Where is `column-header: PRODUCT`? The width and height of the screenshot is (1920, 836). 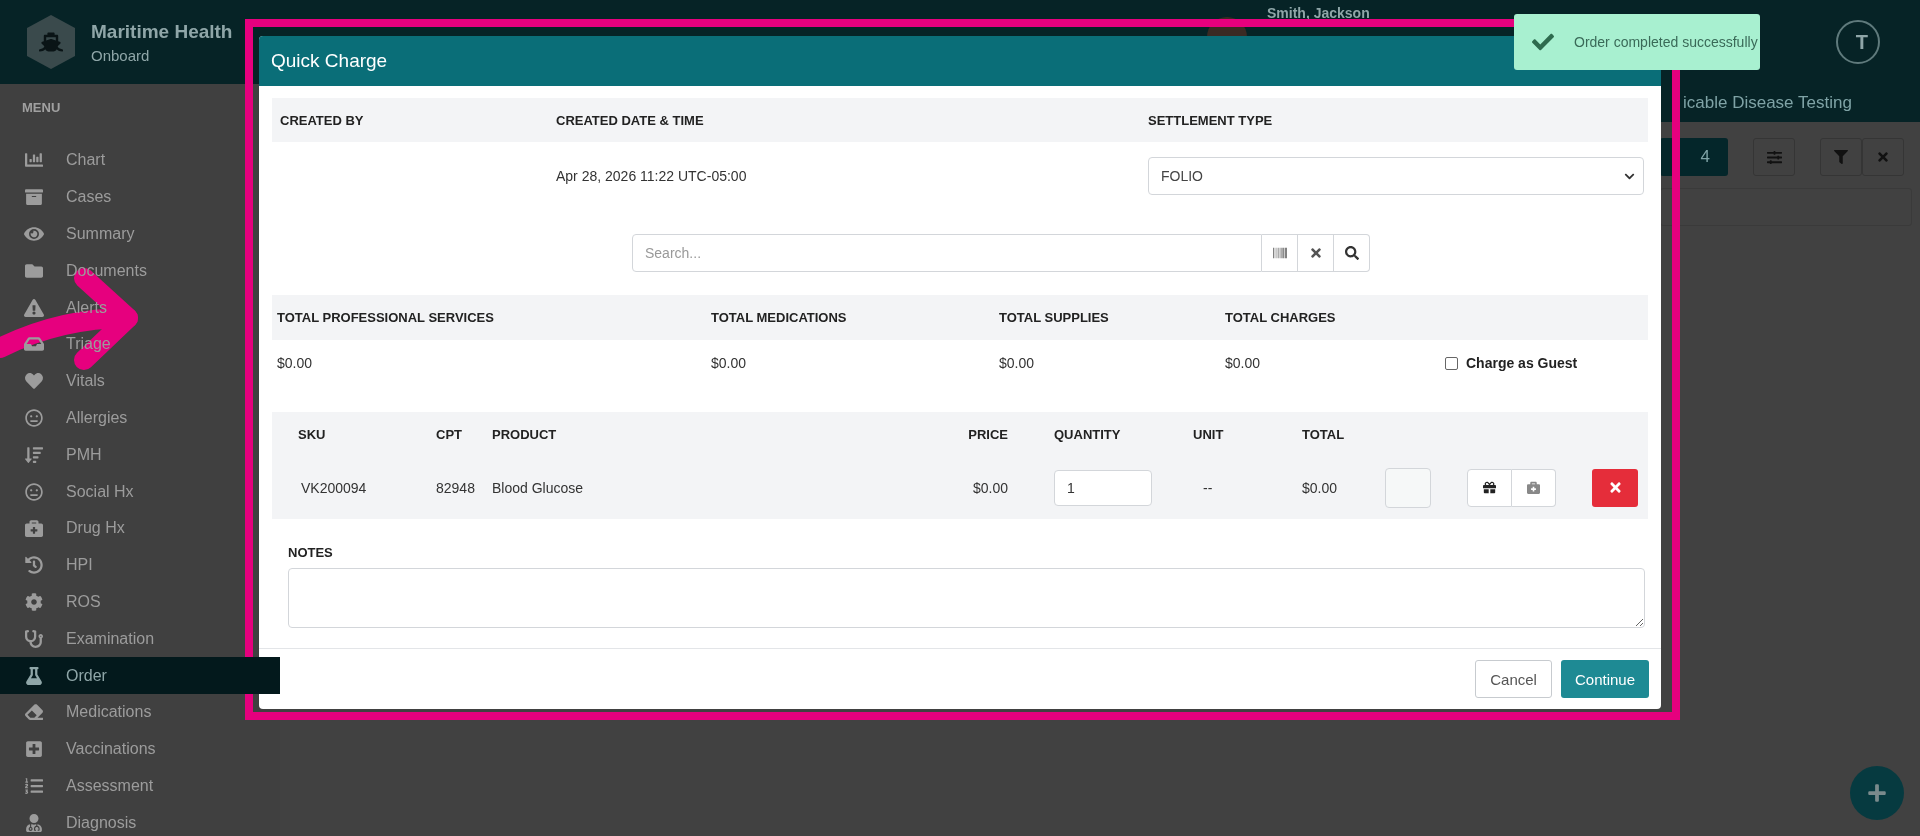
column-header: PRODUCT is located at coordinates (525, 434).